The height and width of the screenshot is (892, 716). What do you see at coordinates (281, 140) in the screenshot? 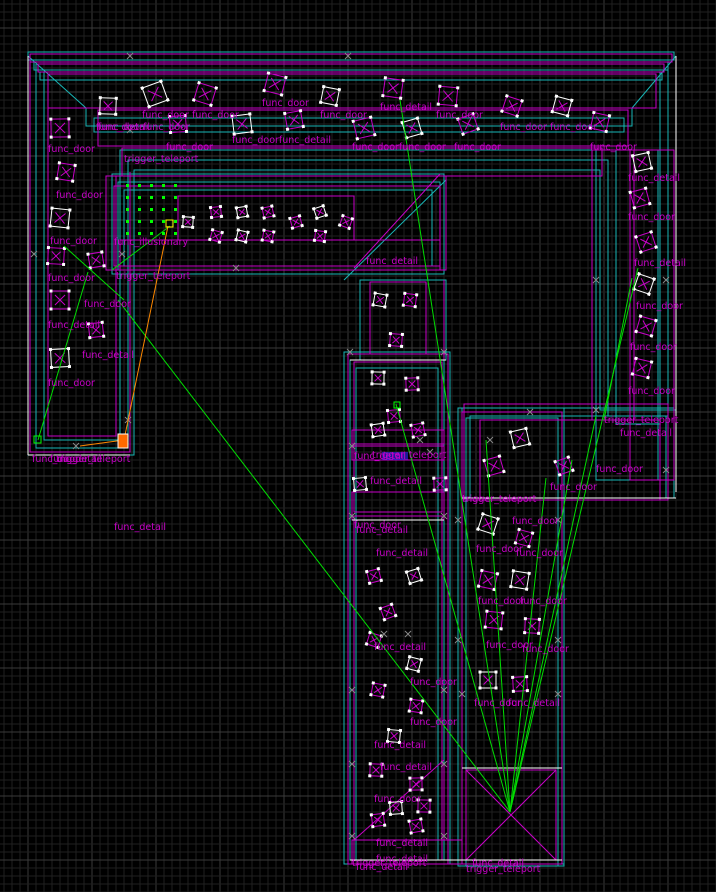
I see `entity-label: func_doorfunc_detail` at bounding box center [281, 140].